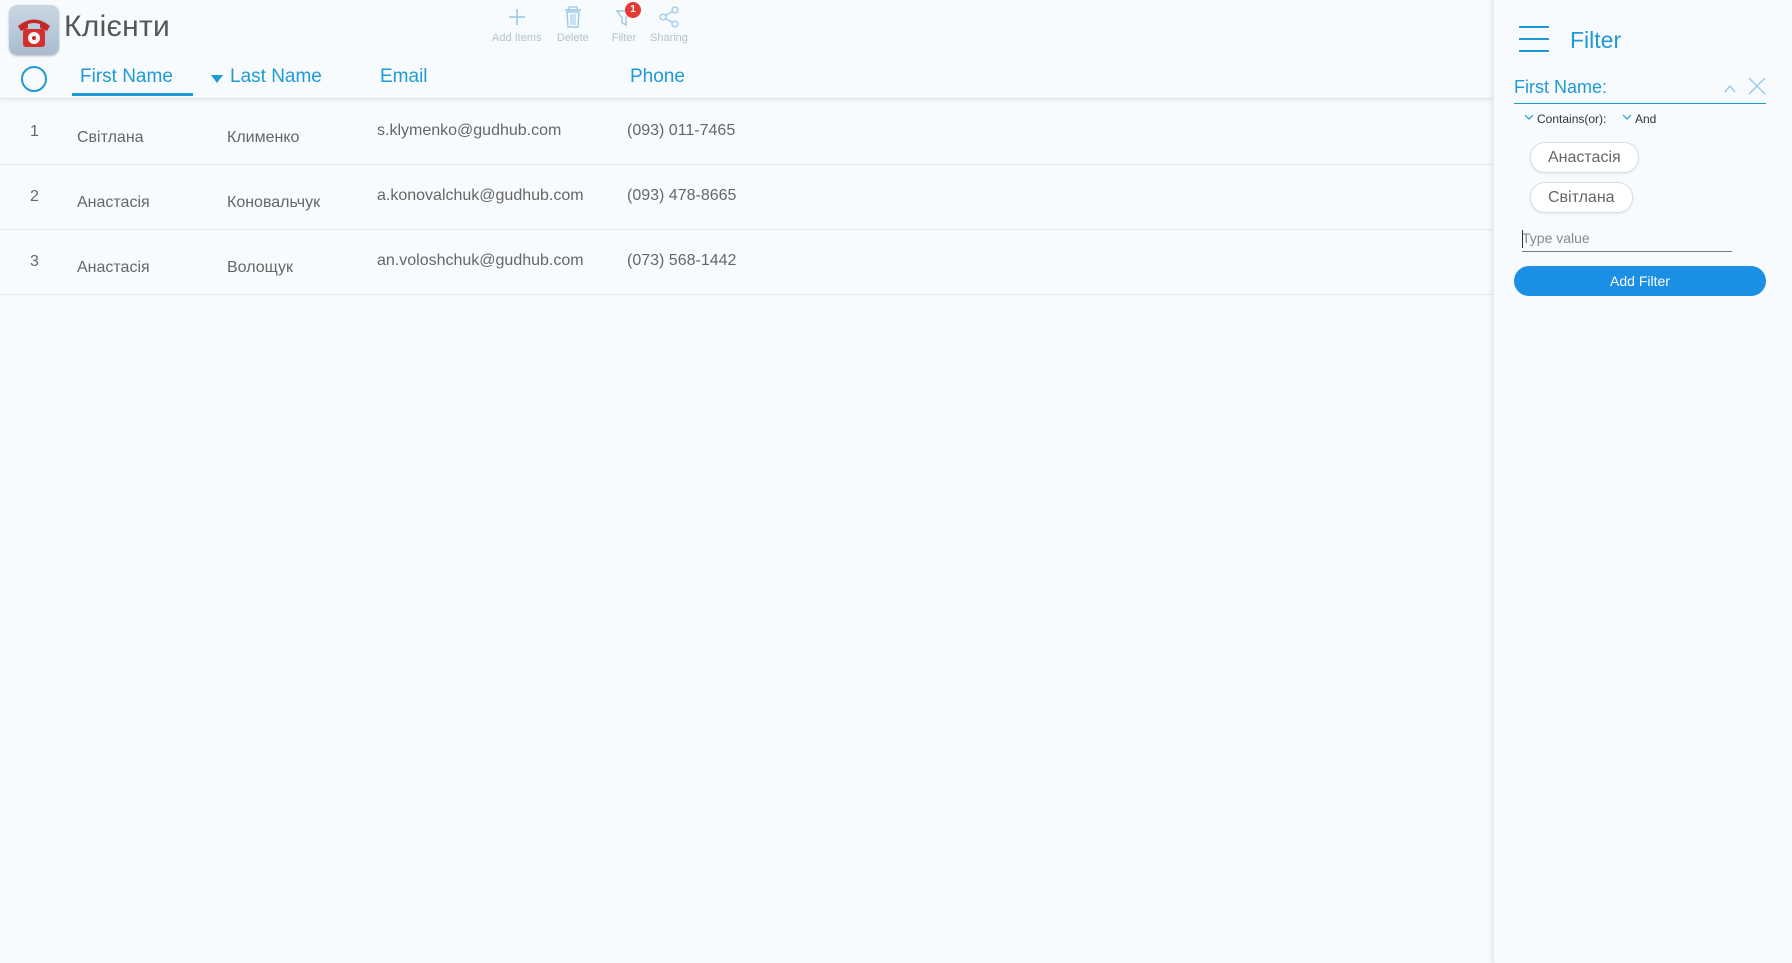 This screenshot has height=963, width=1792. I want to click on logic-dropdown: And, so click(1639, 119).